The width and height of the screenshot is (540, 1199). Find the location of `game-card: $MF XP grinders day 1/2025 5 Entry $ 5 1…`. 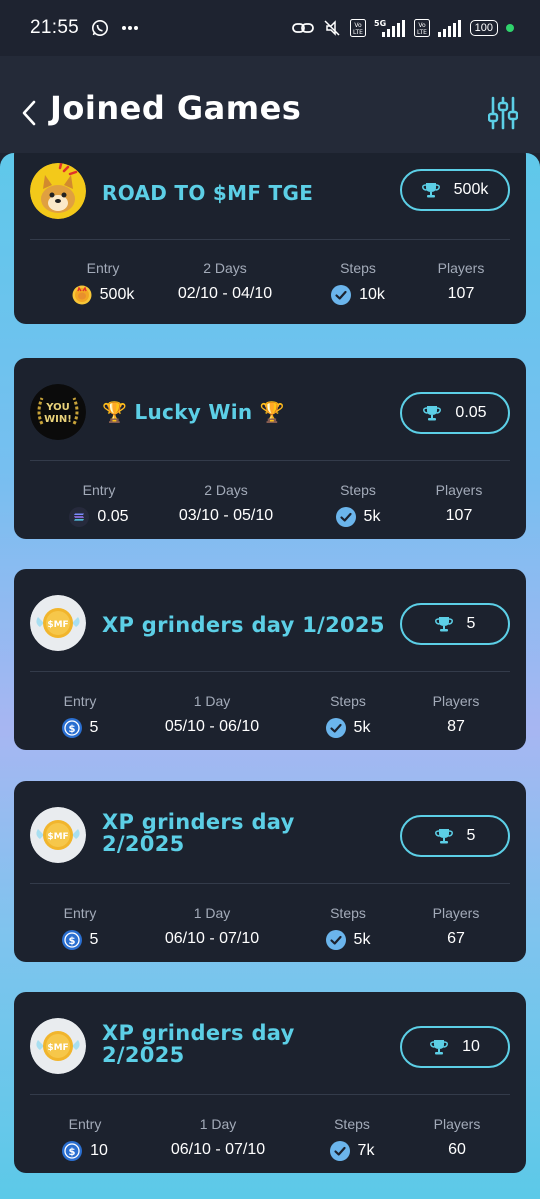

game-card: $MF XP grinders day 1/2025 5 Entry $ 5 1… is located at coordinates (270, 659).